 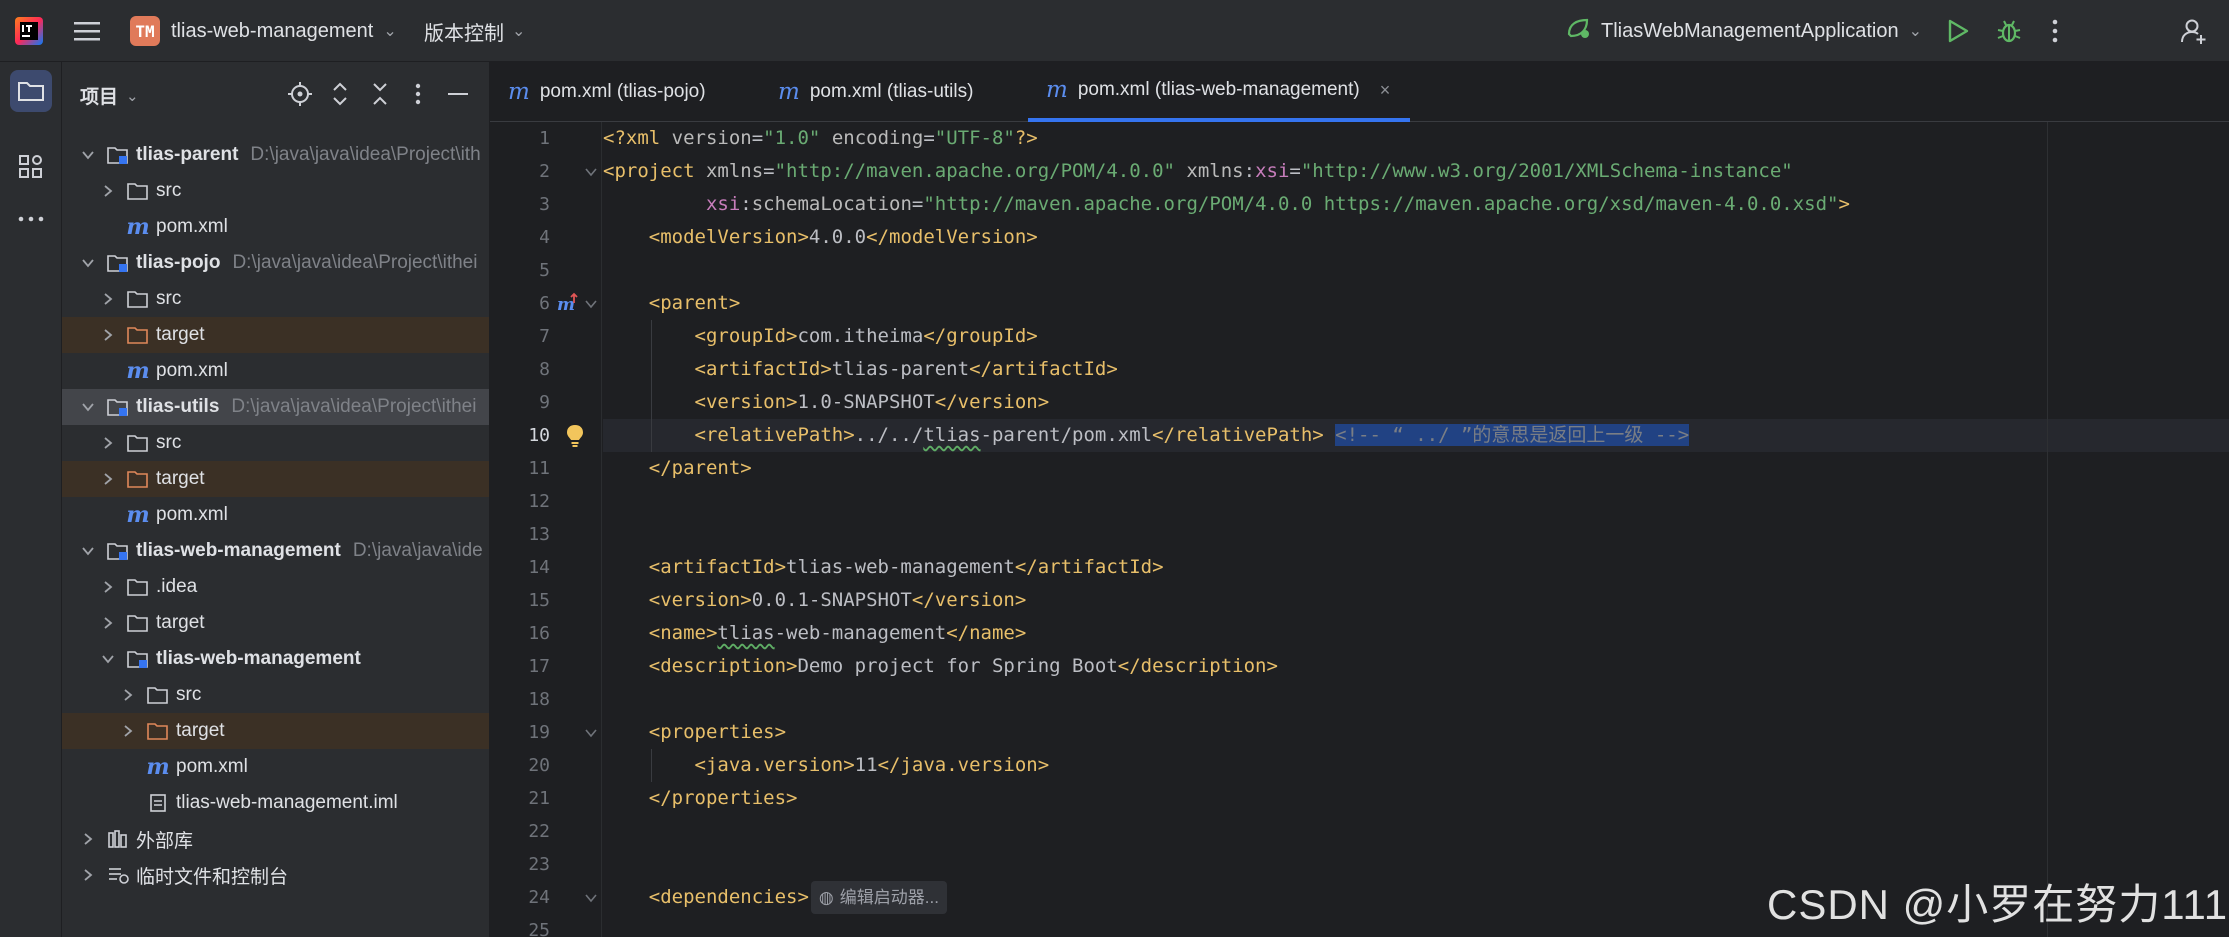 What do you see at coordinates (178, 262) in the screenshot?
I see `tree-item-label: tlias-pojo` at bounding box center [178, 262].